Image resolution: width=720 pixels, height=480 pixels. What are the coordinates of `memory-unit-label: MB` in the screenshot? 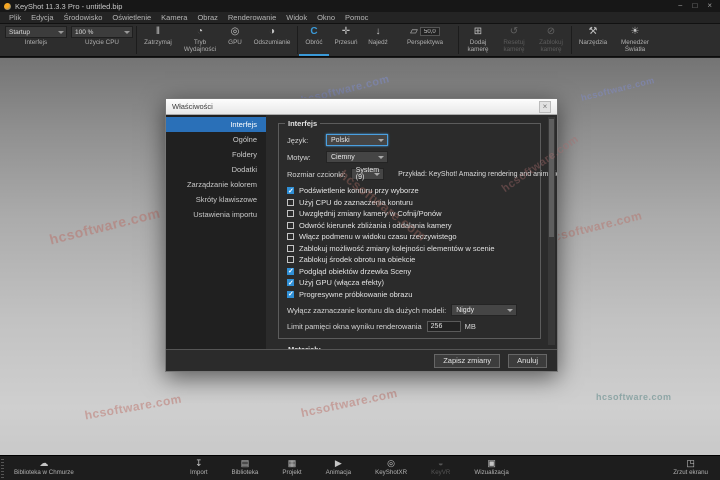 It's located at (470, 326).